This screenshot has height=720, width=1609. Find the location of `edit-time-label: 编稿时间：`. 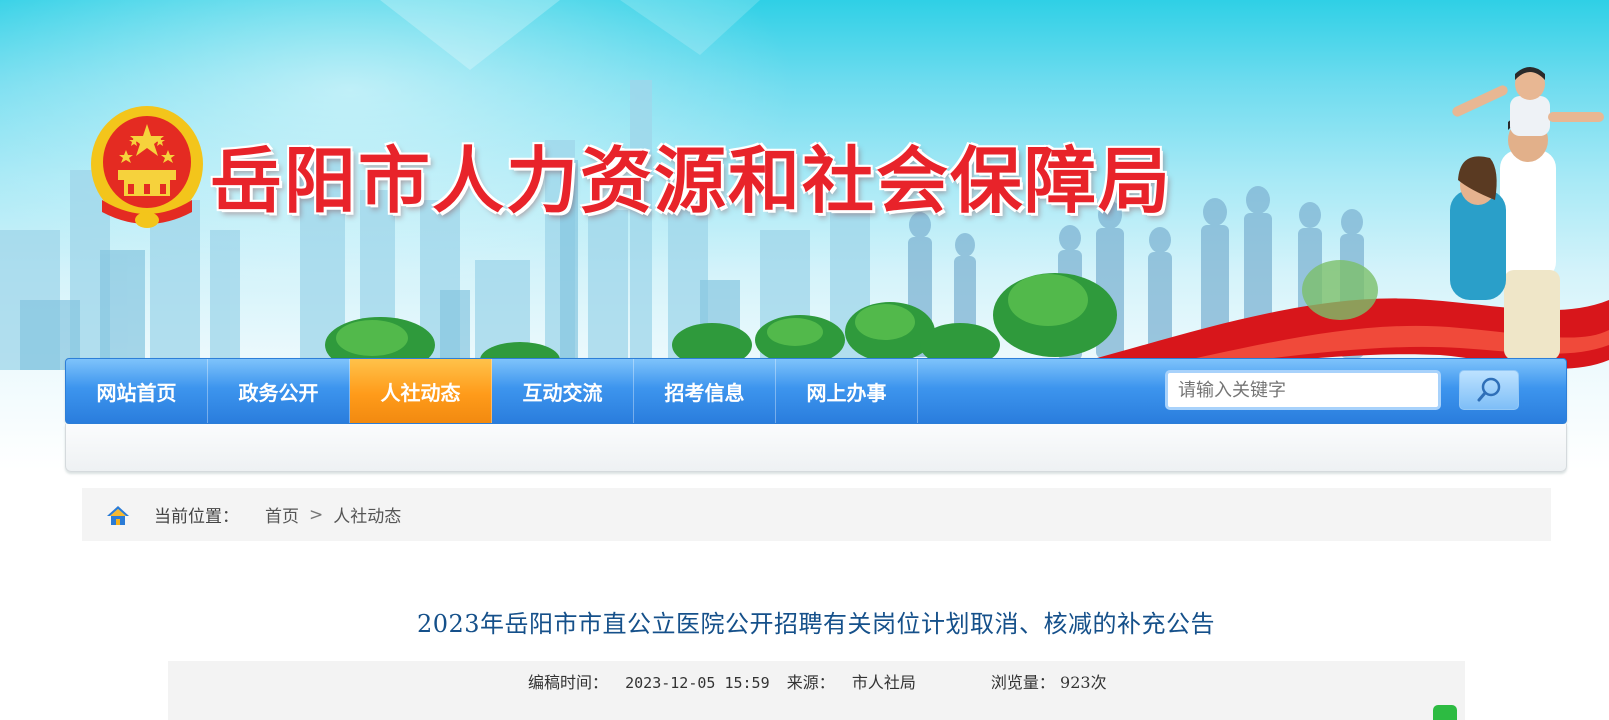

edit-time-label: 编稿时间： is located at coordinates (568, 682).